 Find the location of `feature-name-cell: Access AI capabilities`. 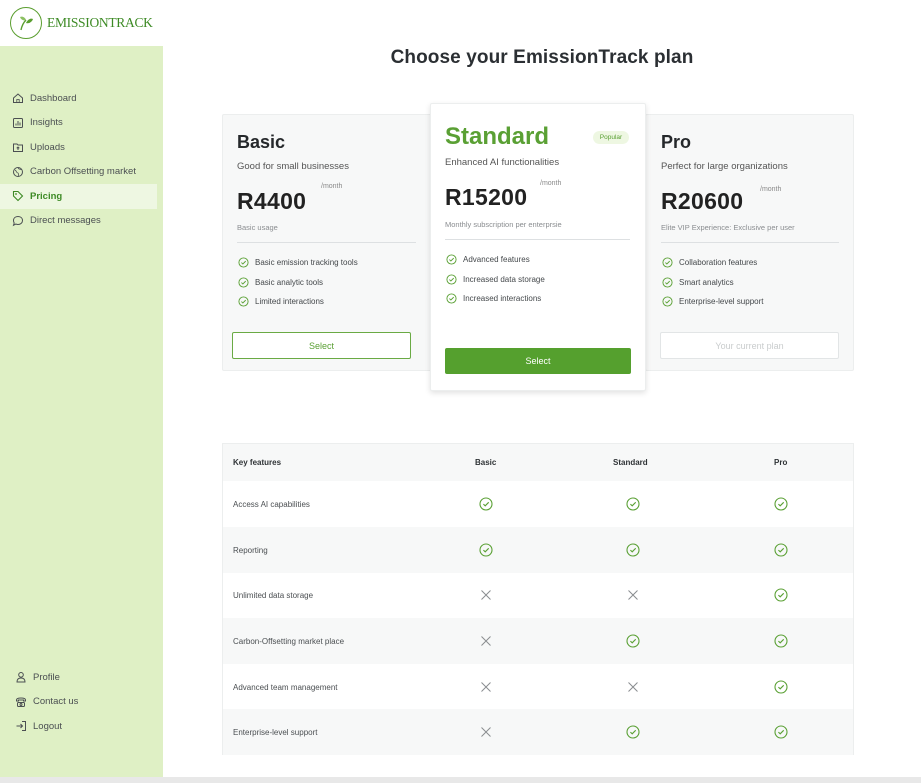

feature-name-cell: Access AI capabilities is located at coordinates (271, 504).